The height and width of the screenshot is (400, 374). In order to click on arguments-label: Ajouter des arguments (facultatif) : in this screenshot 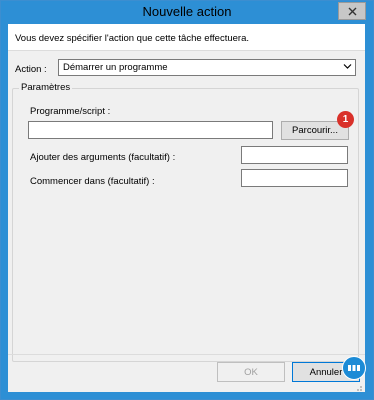, I will do `click(103, 157)`.